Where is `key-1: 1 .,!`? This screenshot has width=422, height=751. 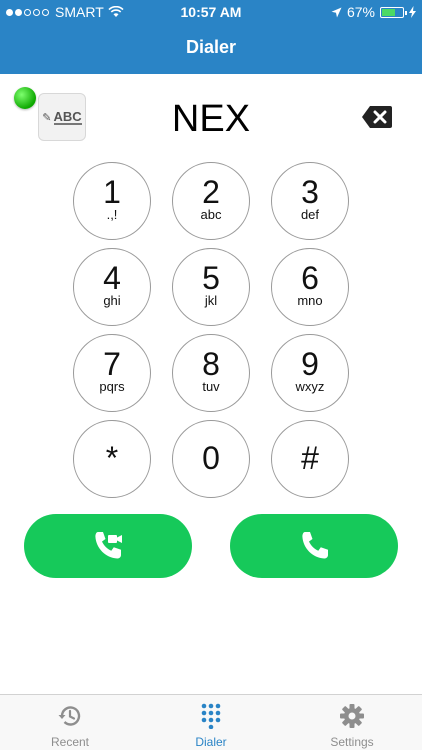
key-1: 1 .,! is located at coordinates (112, 201).